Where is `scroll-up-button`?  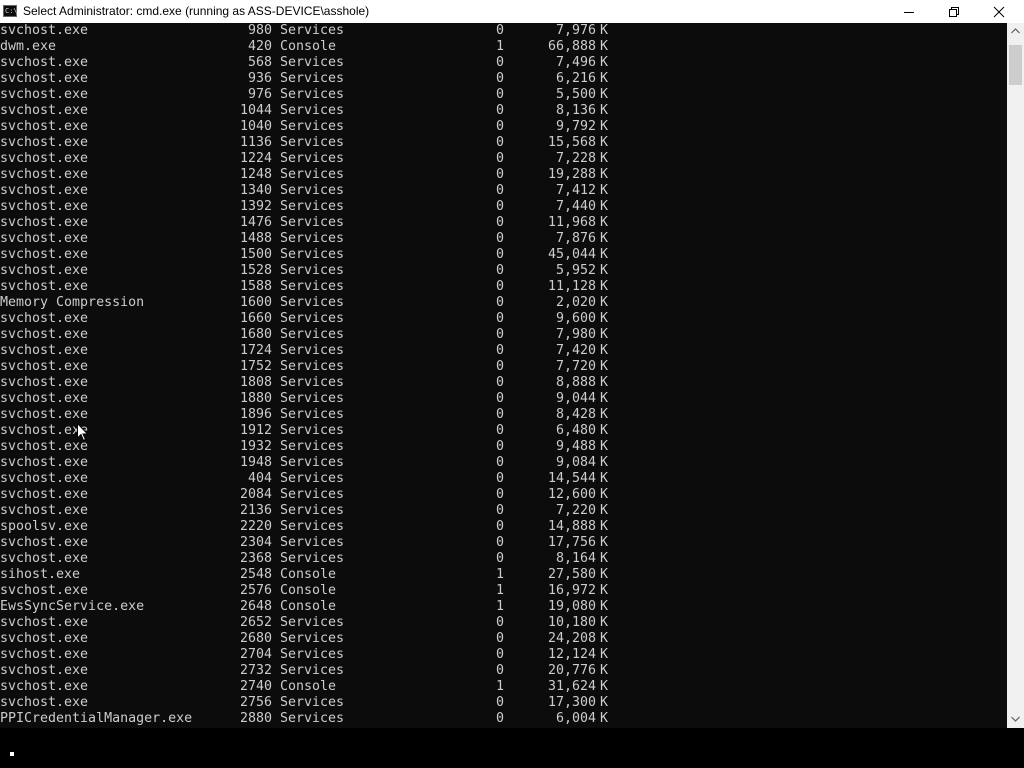
scroll-up-button is located at coordinates (1015, 31).